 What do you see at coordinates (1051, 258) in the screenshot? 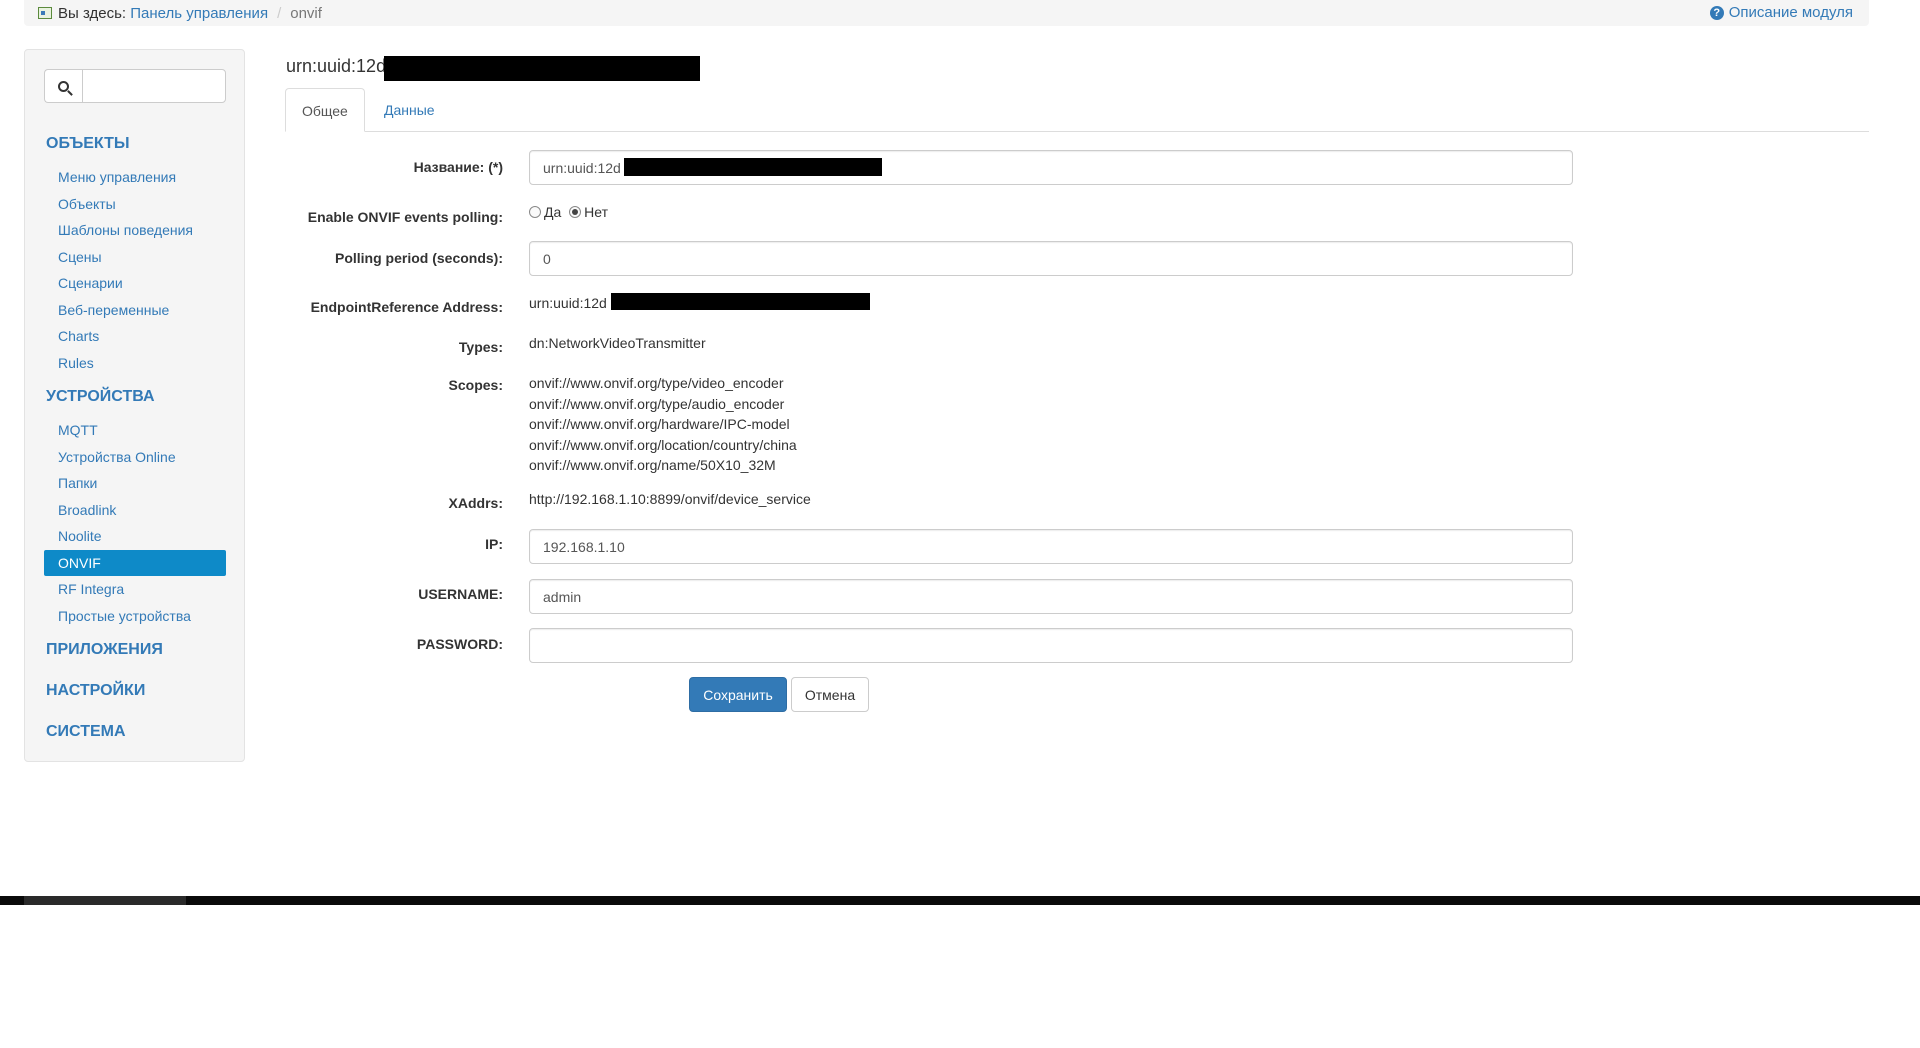
I see `period-input` at bounding box center [1051, 258].